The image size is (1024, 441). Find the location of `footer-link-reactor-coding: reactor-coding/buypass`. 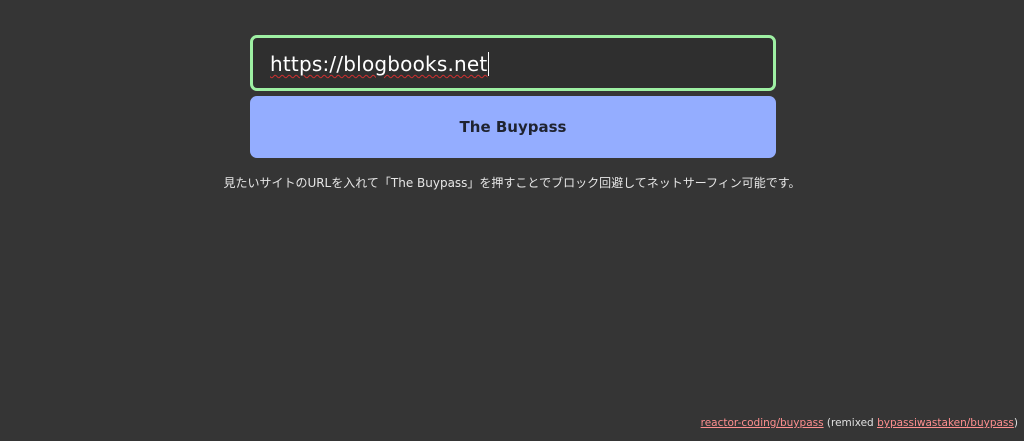

footer-link-reactor-coding: reactor-coding/buypass is located at coordinates (762, 423).